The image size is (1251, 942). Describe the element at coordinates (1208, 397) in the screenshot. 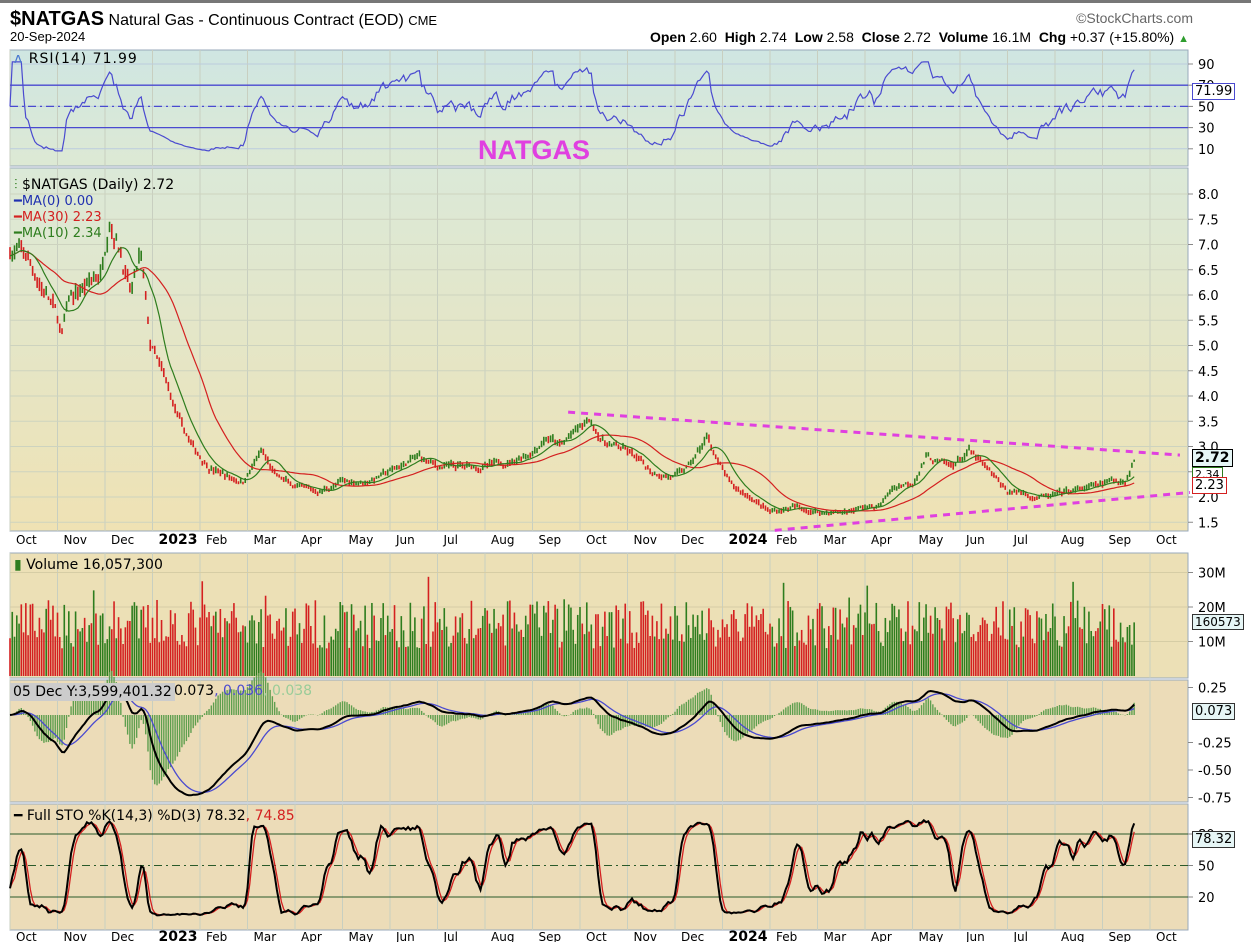

I see `price-axis-label: 4.0` at that location.